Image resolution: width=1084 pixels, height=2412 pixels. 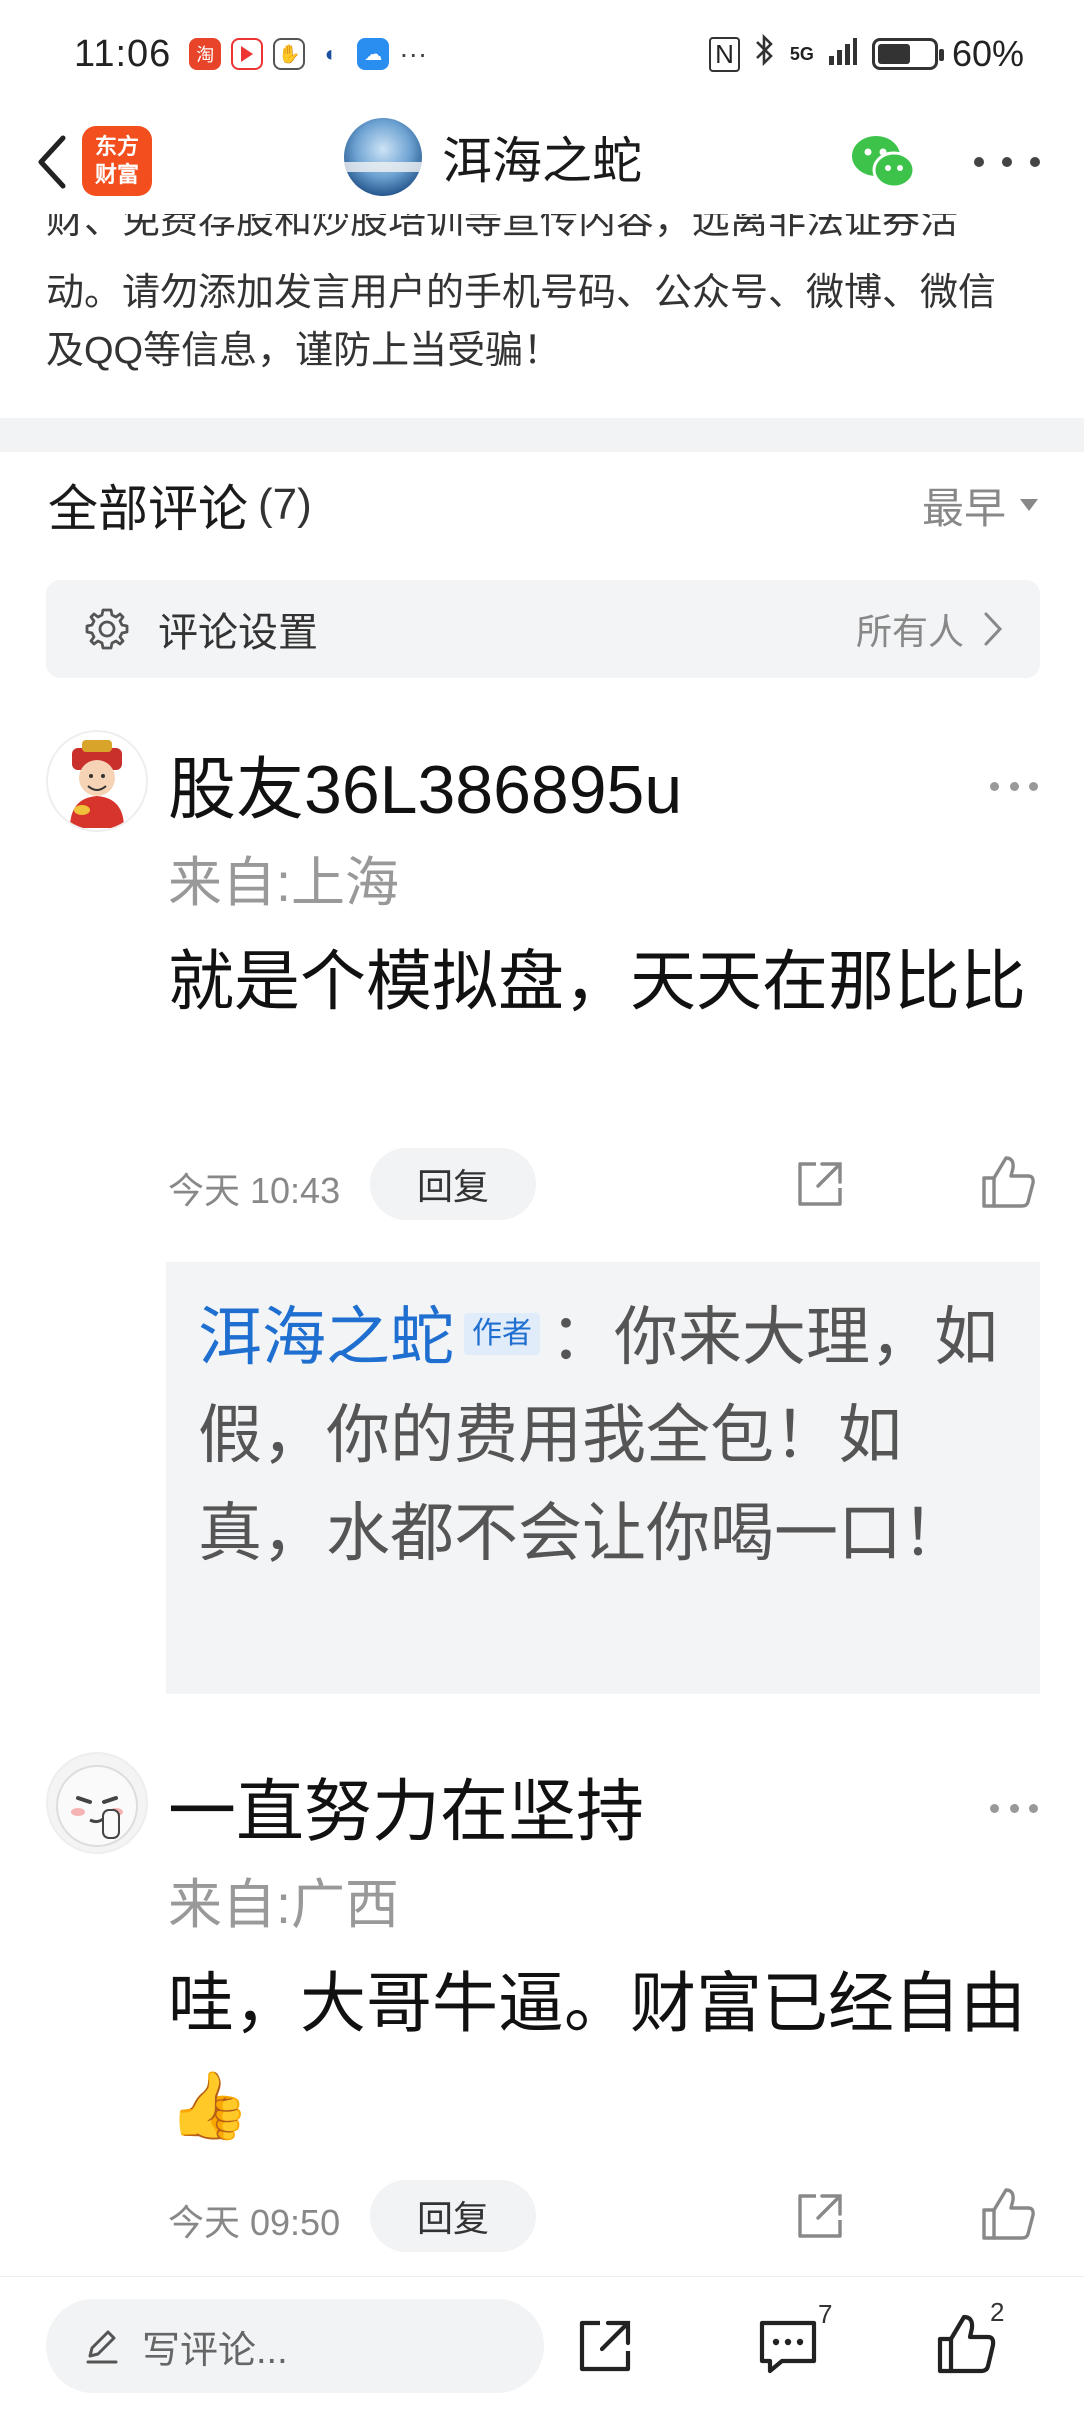 What do you see at coordinates (406, 1805) in the screenshot?
I see `comment-author: 一直努力在坚持` at bounding box center [406, 1805].